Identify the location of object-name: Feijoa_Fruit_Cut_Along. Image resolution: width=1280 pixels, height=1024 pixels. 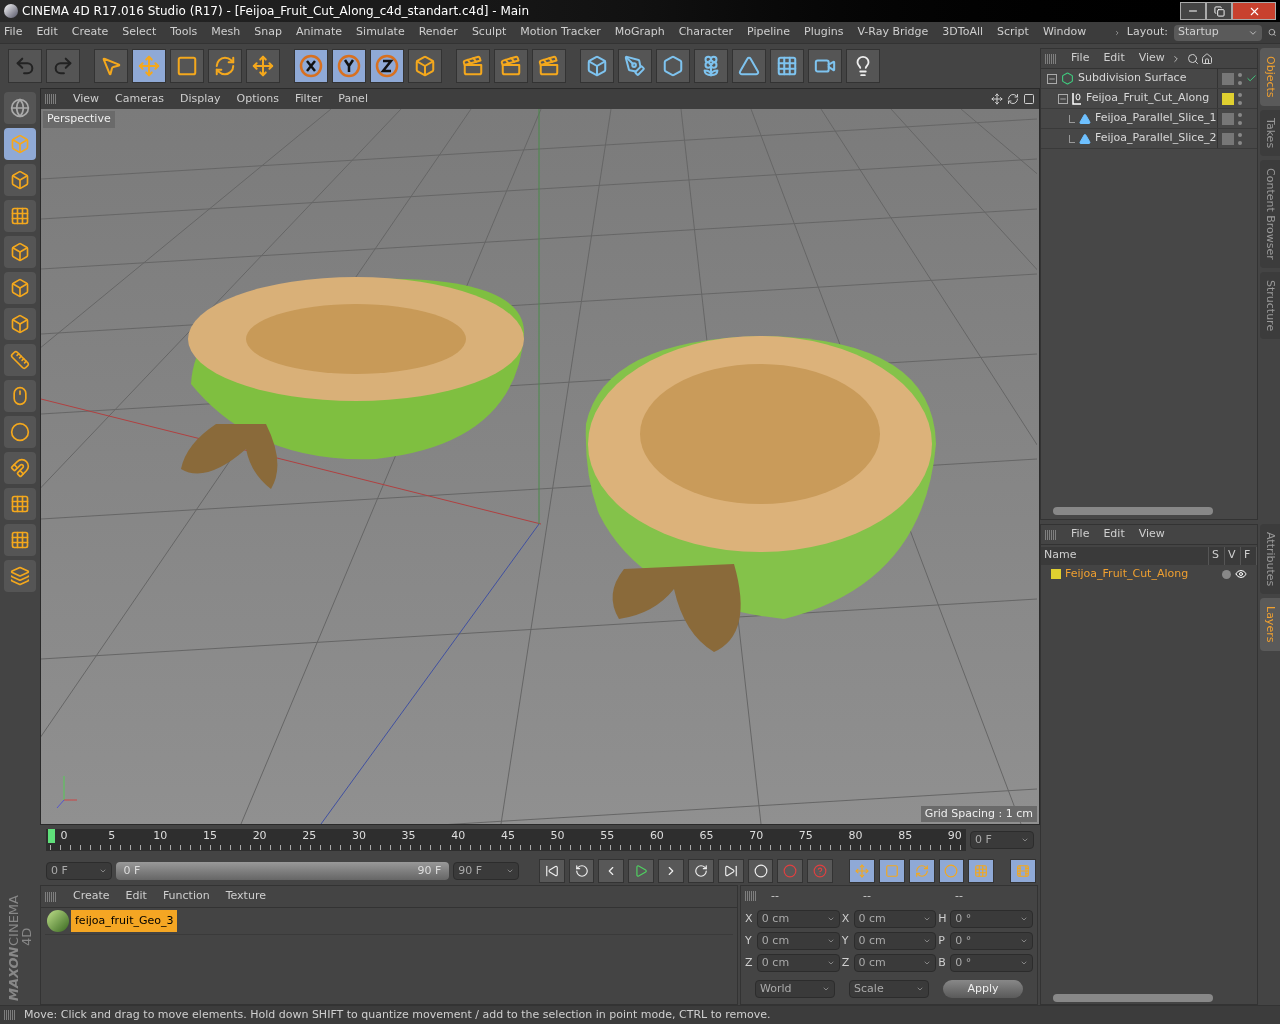
(1148, 98).